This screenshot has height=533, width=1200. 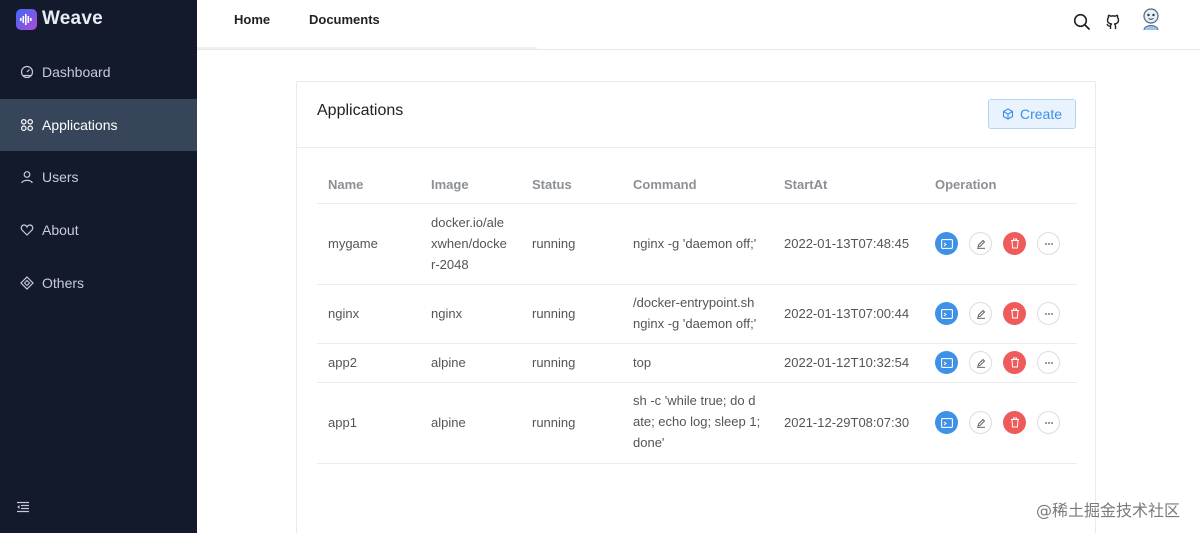 I want to click on cell-name: nginx, so click(x=344, y=313).